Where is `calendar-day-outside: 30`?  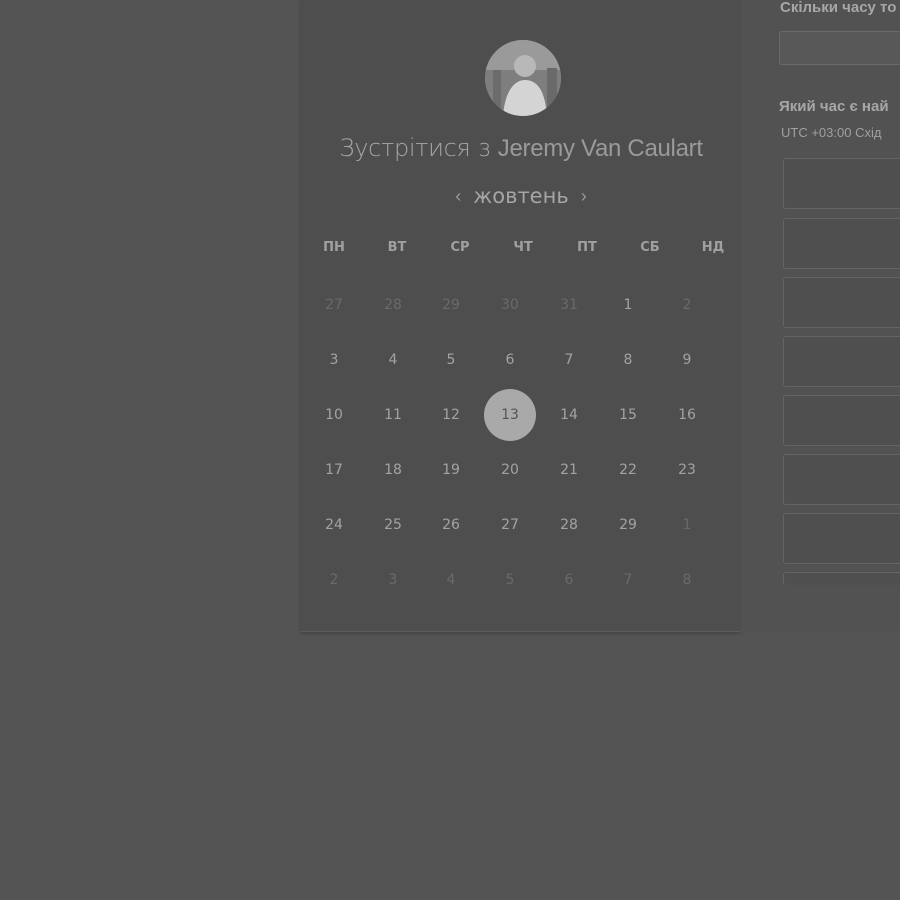
calendar-day-outside: 30 is located at coordinates (510, 305).